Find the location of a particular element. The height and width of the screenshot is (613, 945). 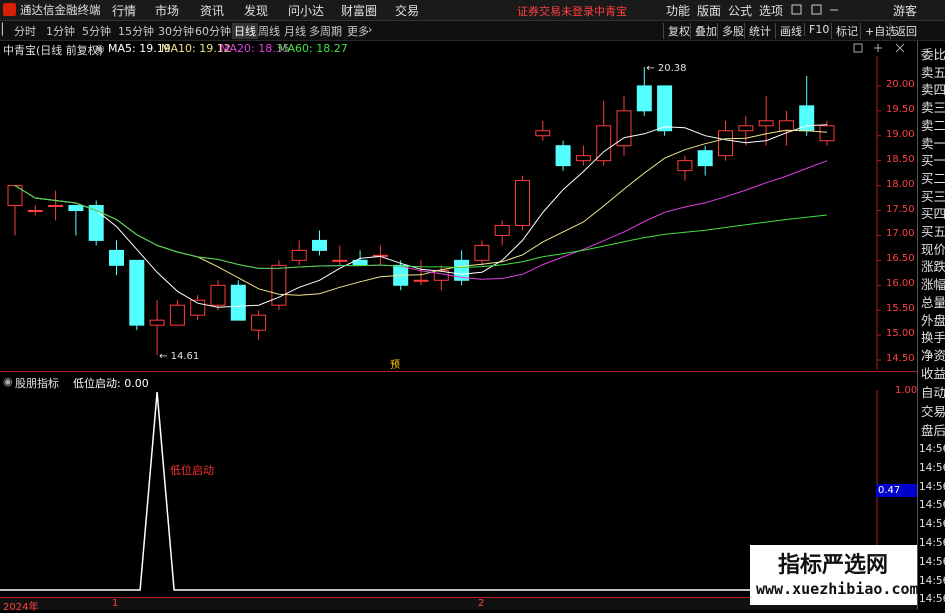

period-monthly: 月线 is located at coordinates (295, 31).